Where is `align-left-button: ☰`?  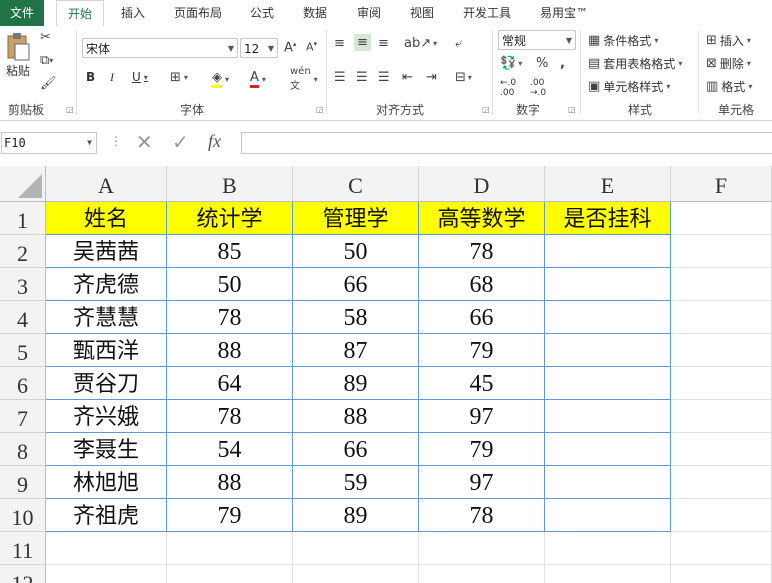
align-left-button: ☰ is located at coordinates (340, 77).